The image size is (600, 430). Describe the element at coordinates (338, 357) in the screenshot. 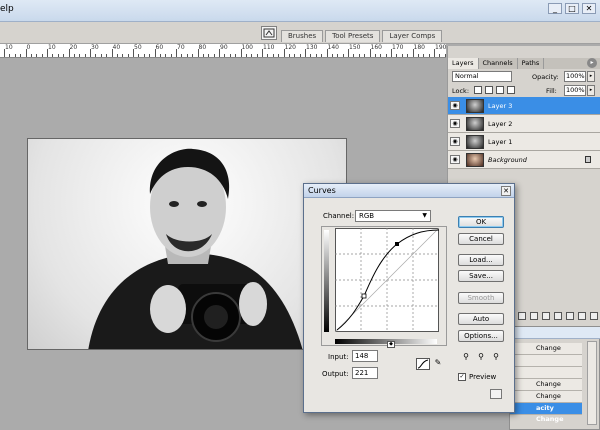

I see `input-label: Input:` at that location.